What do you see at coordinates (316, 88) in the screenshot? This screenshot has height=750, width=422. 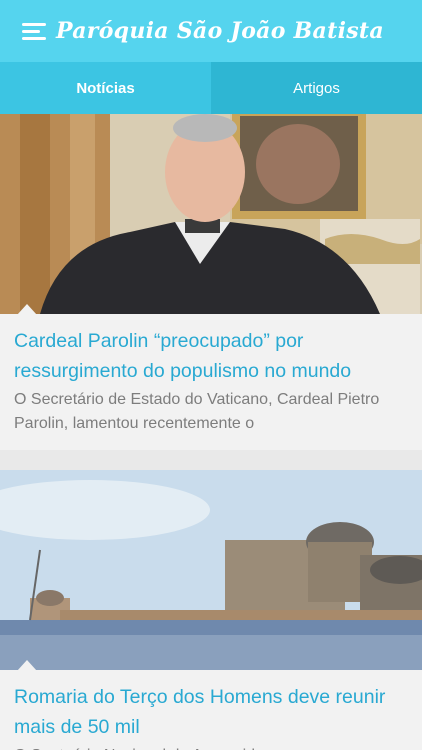 I see `tab-artigos: Artigos` at bounding box center [316, 88].